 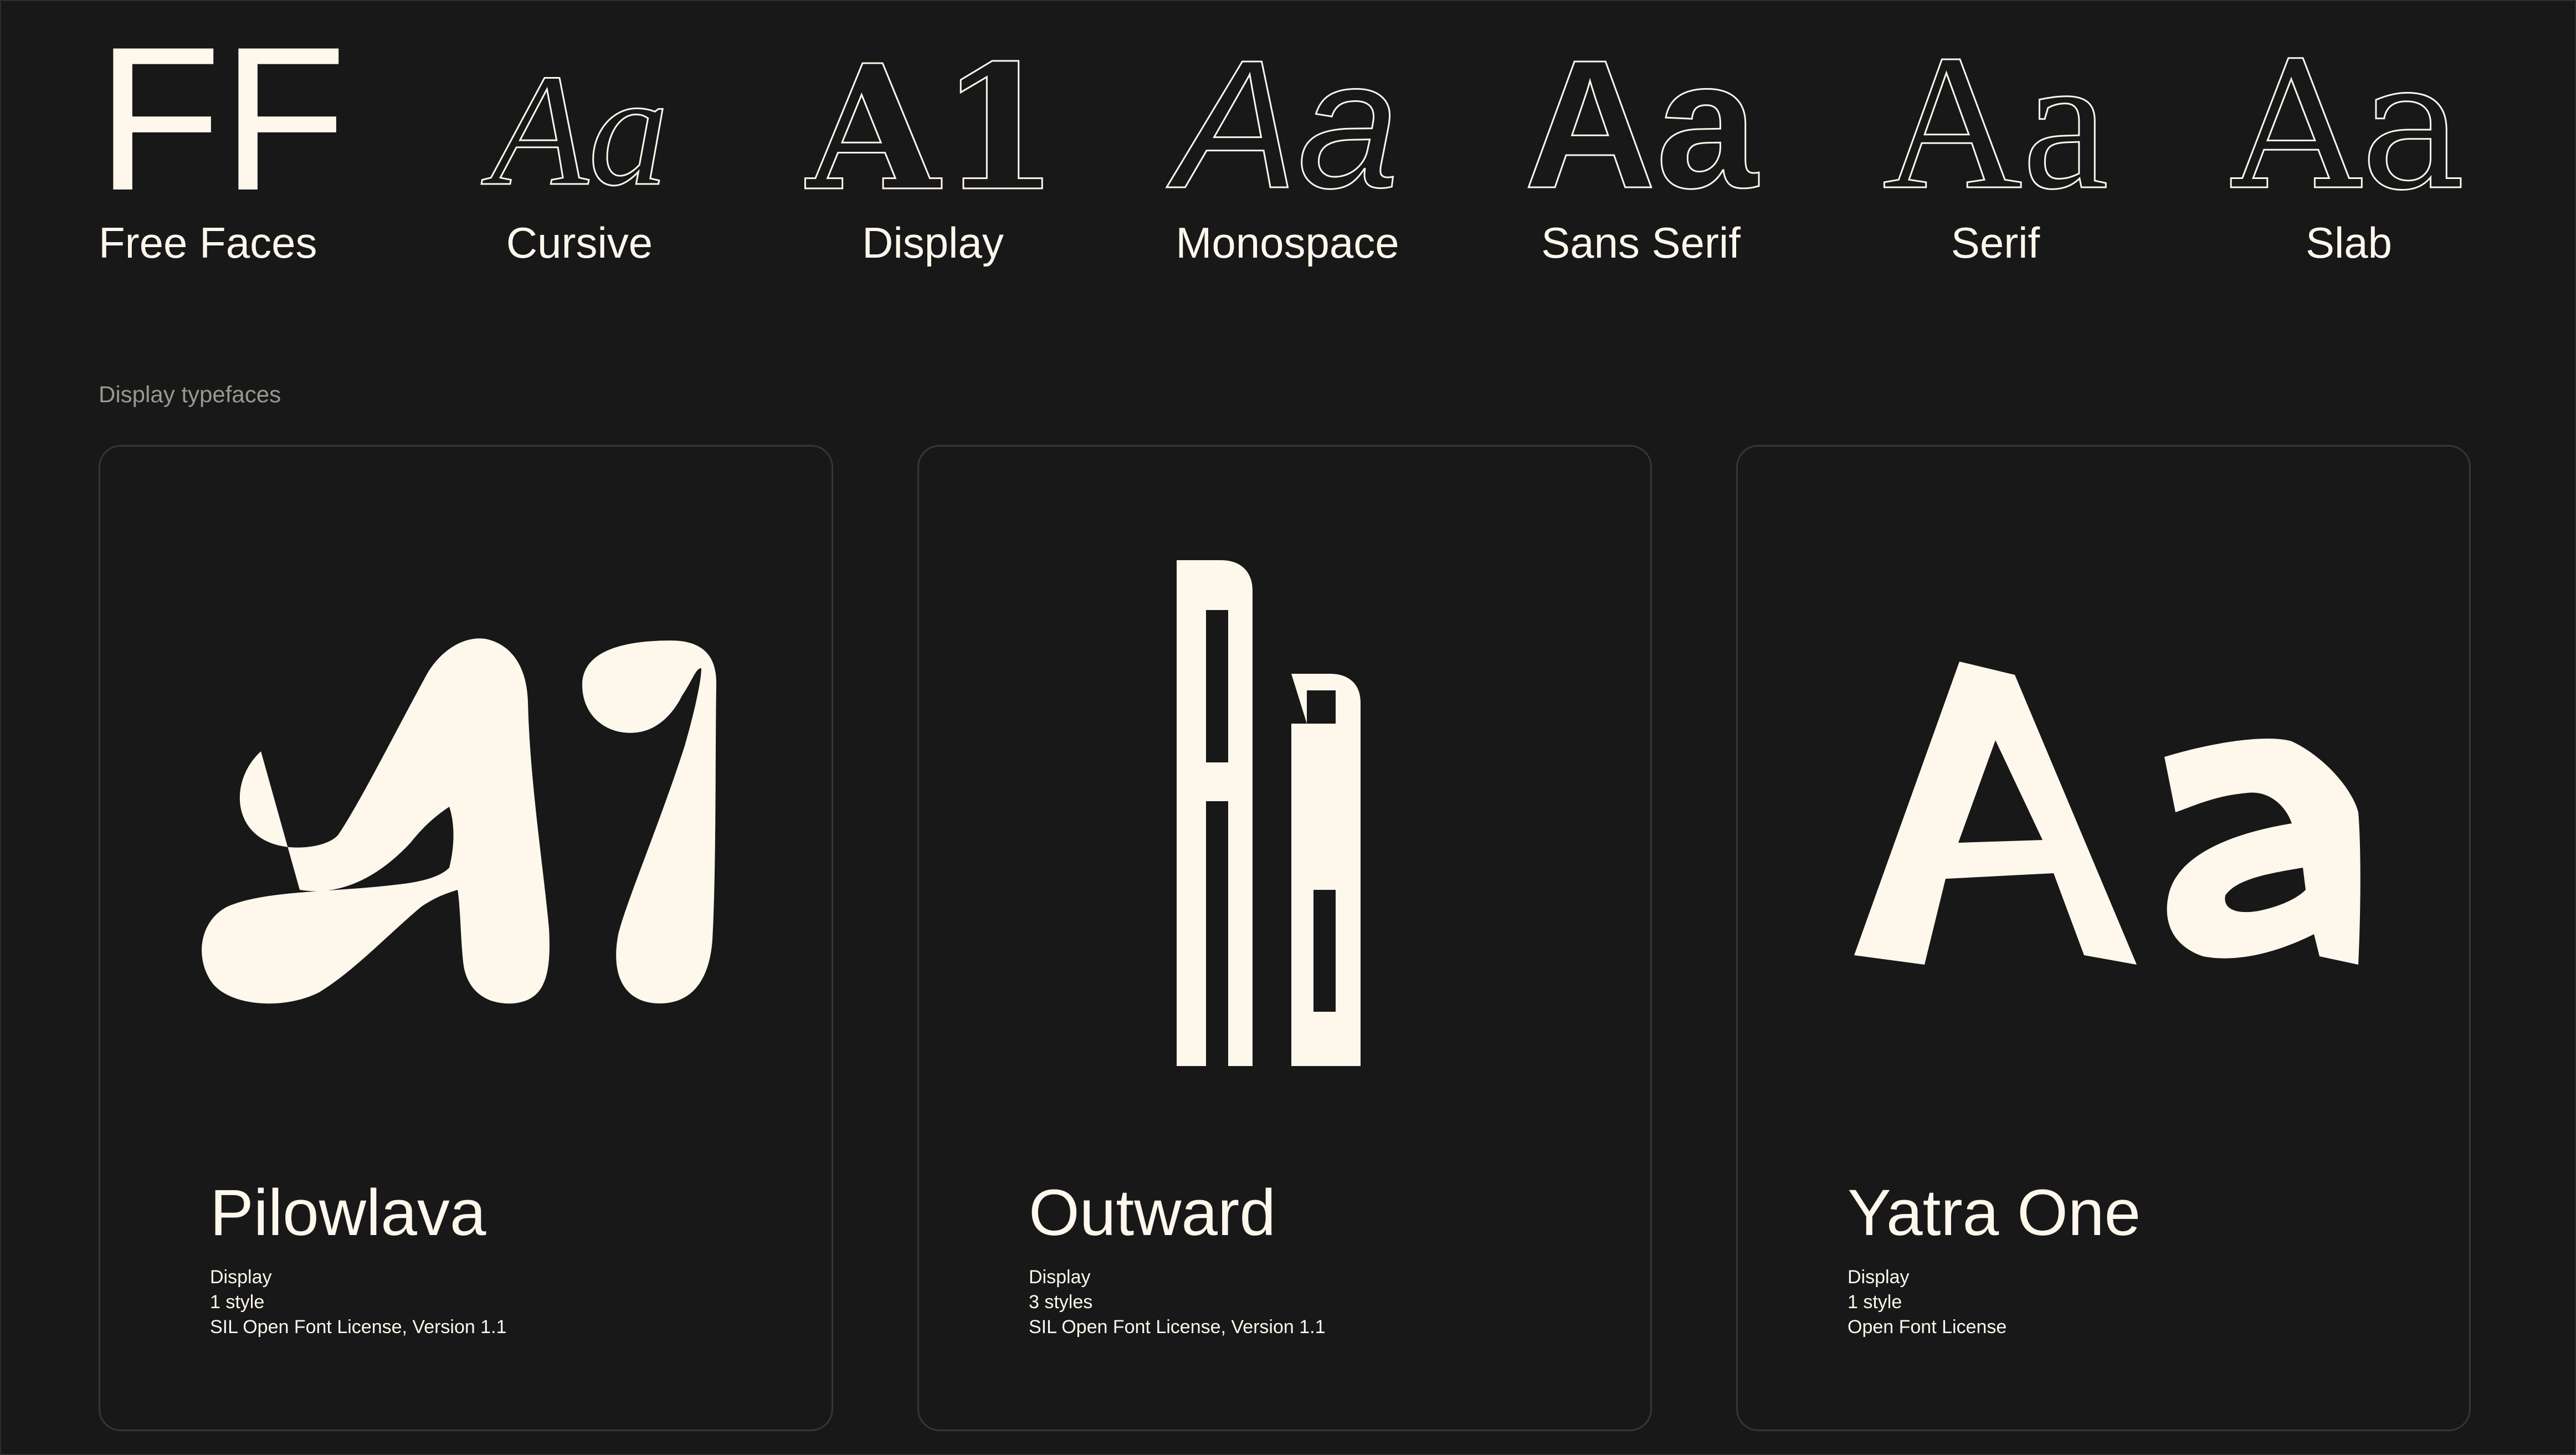 What do you see at coordinates (2103, 779) in the screenshot?
I see `yatra-one-specimen-glyph` at bounding box center [2103, 779].